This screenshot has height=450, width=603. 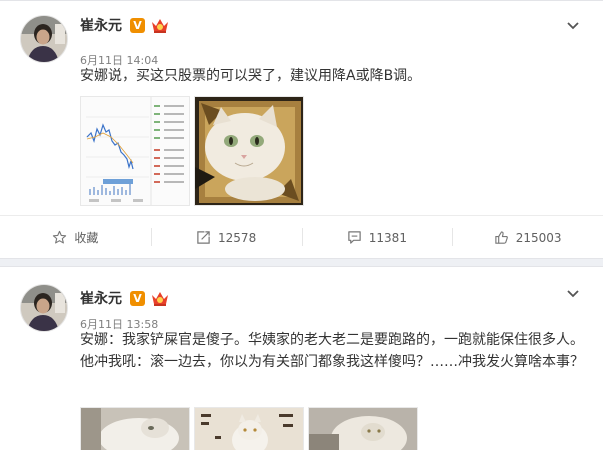 I want to click on favorite-label: 收藏, so click(x=86, y=238).